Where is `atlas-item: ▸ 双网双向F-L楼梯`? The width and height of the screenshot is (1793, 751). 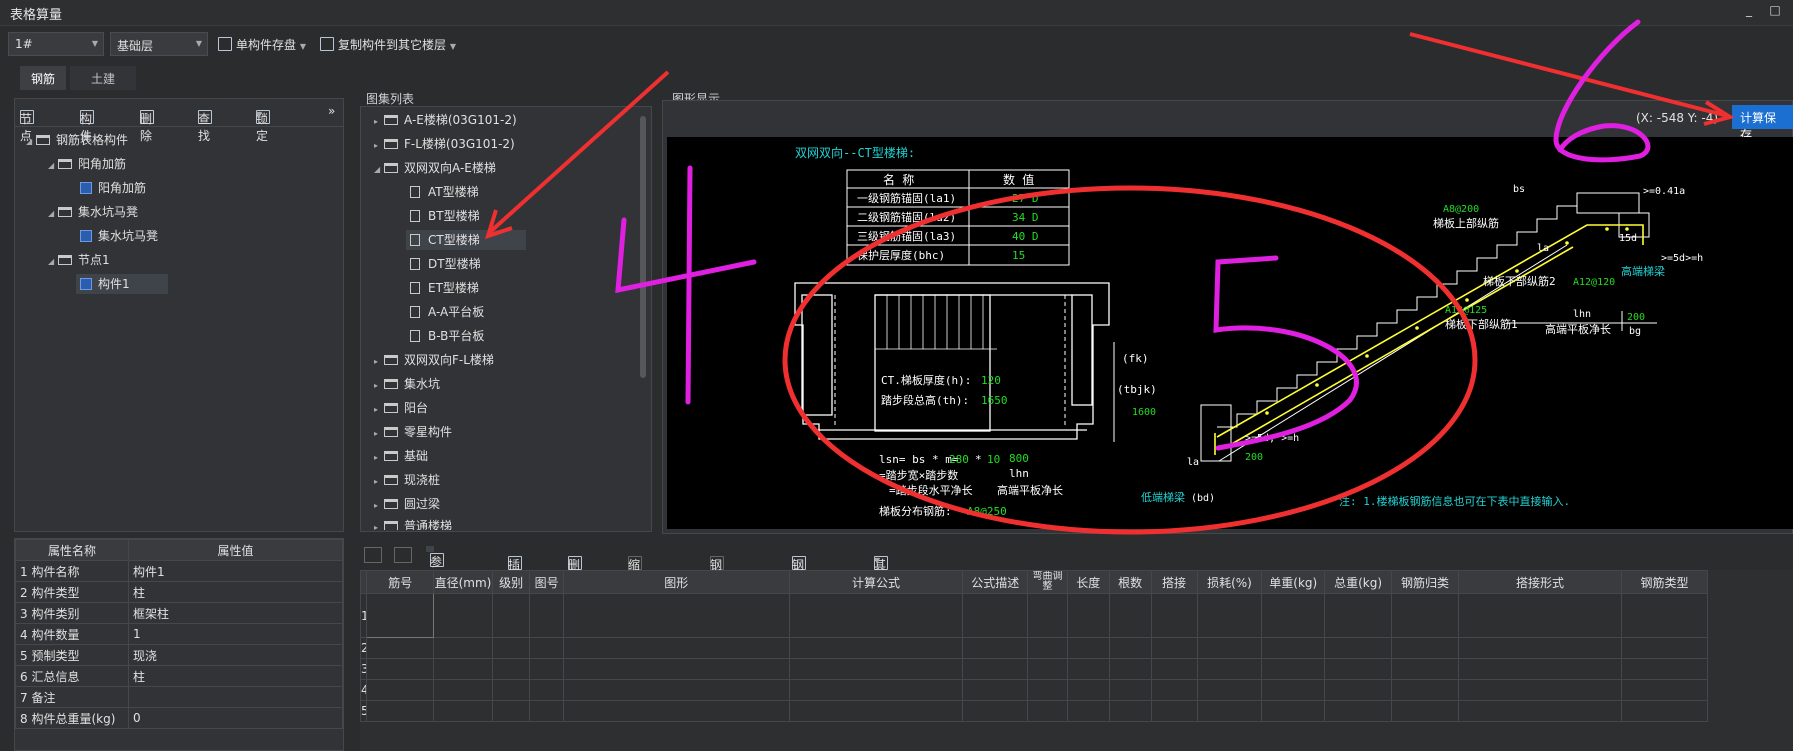 atlas-item: ▸ 双网双向F-L楼梯 is located at coordinates (434, 360).